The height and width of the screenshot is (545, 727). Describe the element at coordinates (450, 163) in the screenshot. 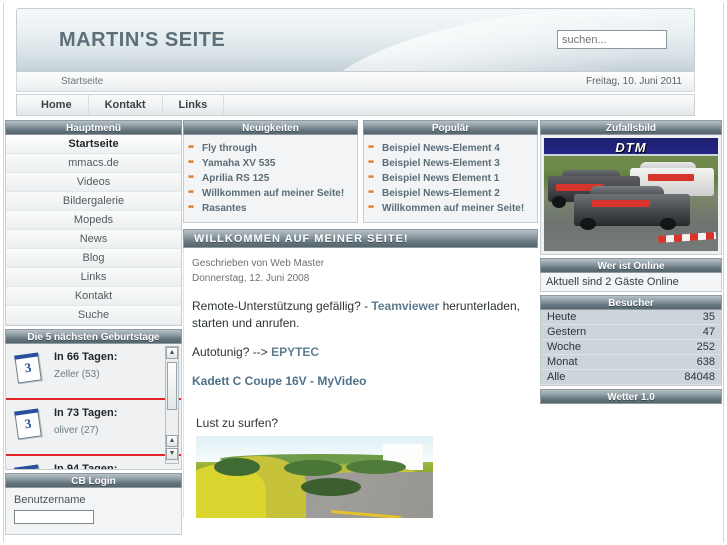

I see `list-item: Beispiel News-Element 3` at that location.